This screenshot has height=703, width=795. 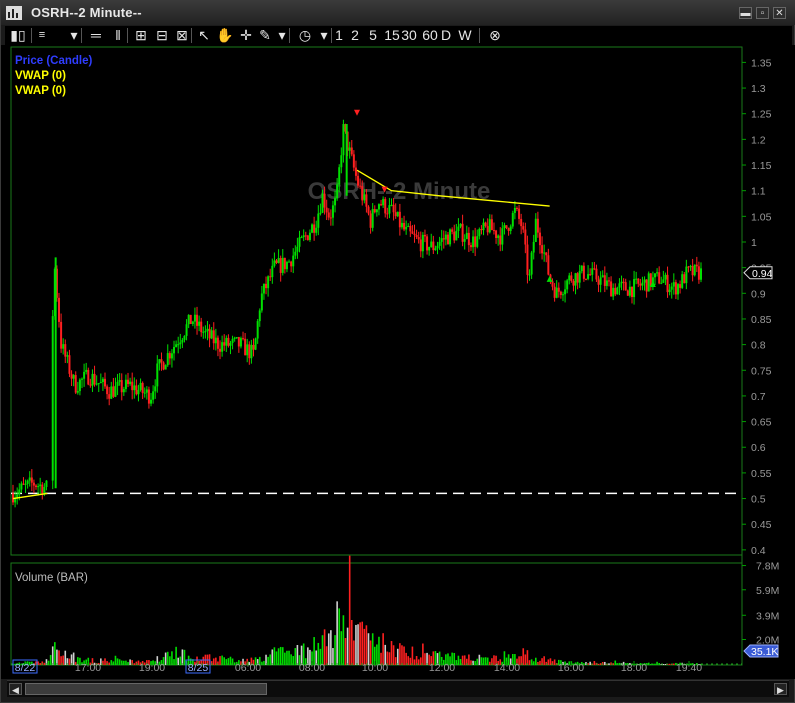 What do you see at coordinates (758, 551) in the screenshot?
I see `price-tick-label: 0.4` at bounding box center [758, 551].